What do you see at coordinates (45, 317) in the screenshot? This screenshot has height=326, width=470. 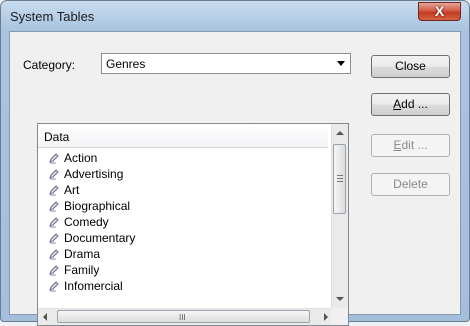 I see `chevron-left-icon` at bounding box center [45, 317].